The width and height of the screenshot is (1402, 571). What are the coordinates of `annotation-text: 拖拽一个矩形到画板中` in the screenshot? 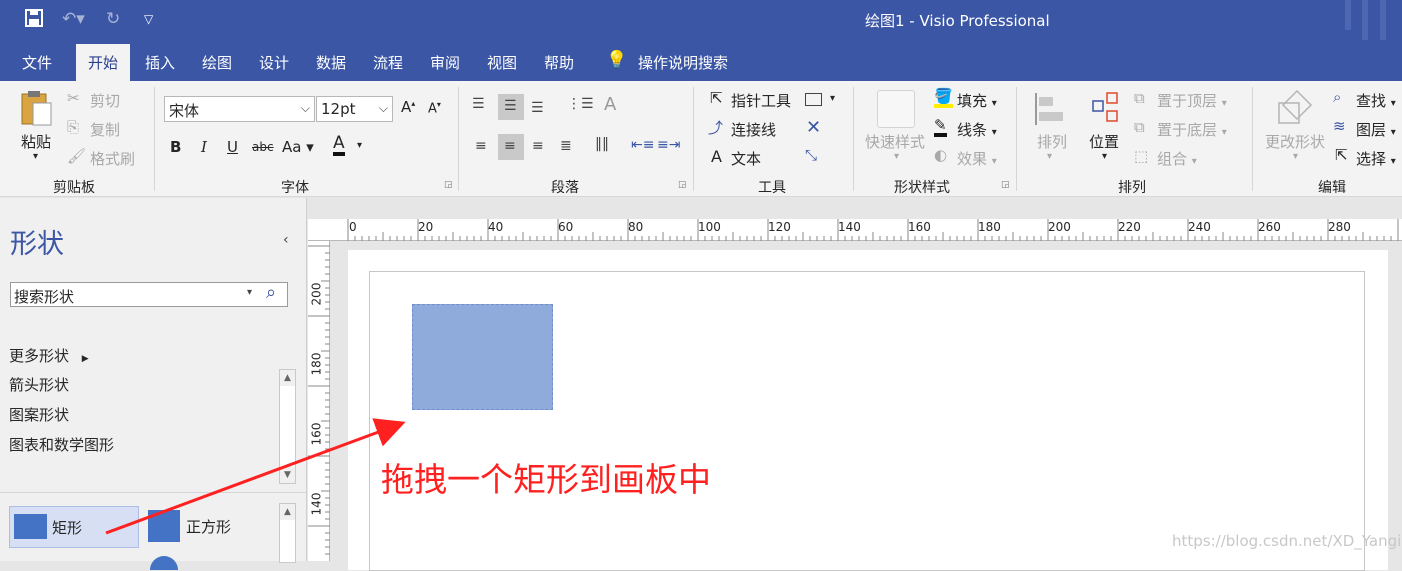 It's located at (546, 479).